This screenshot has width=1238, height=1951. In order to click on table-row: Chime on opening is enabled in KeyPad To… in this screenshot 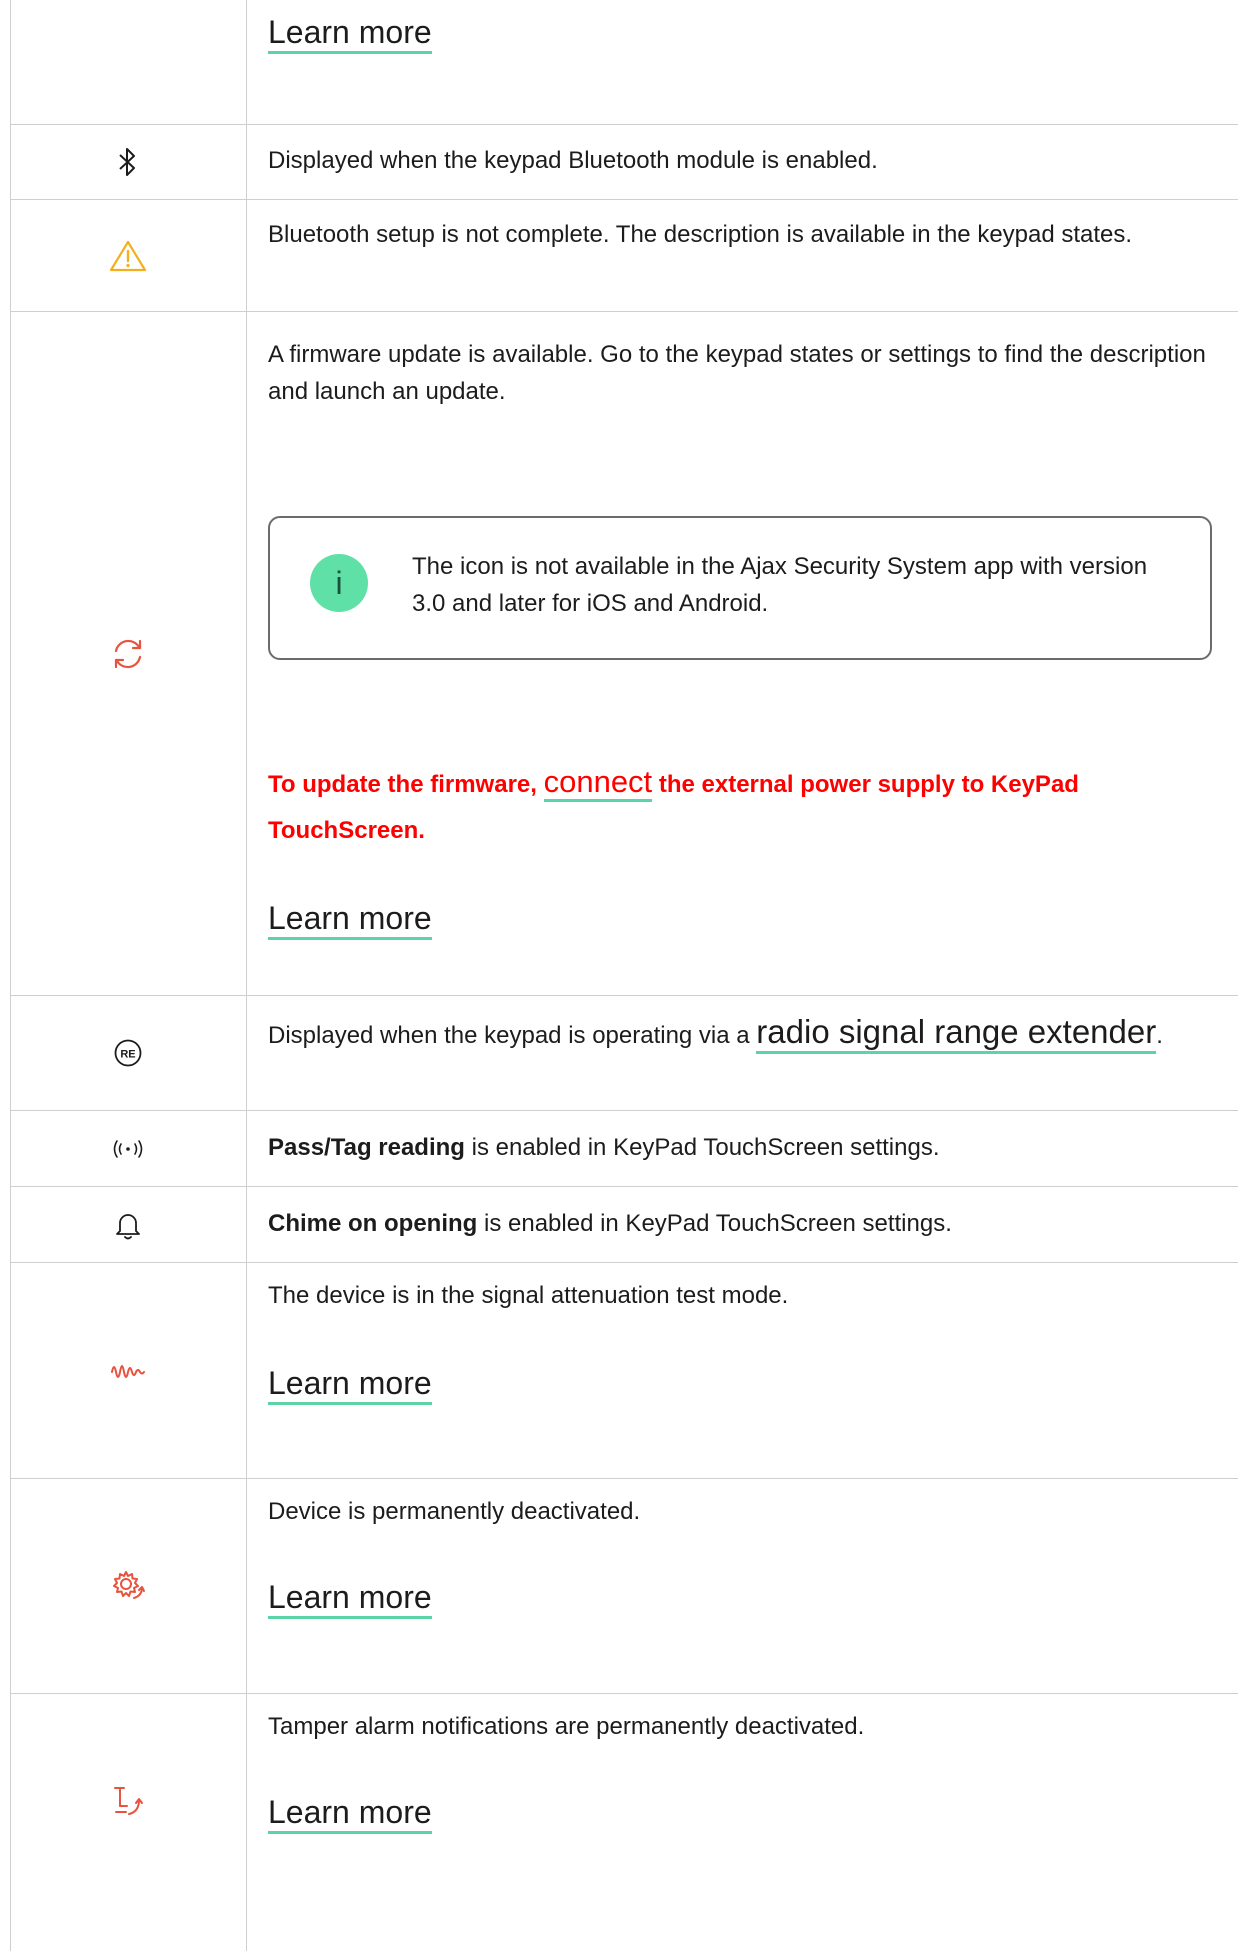, I will do `click(624, 1225)`.